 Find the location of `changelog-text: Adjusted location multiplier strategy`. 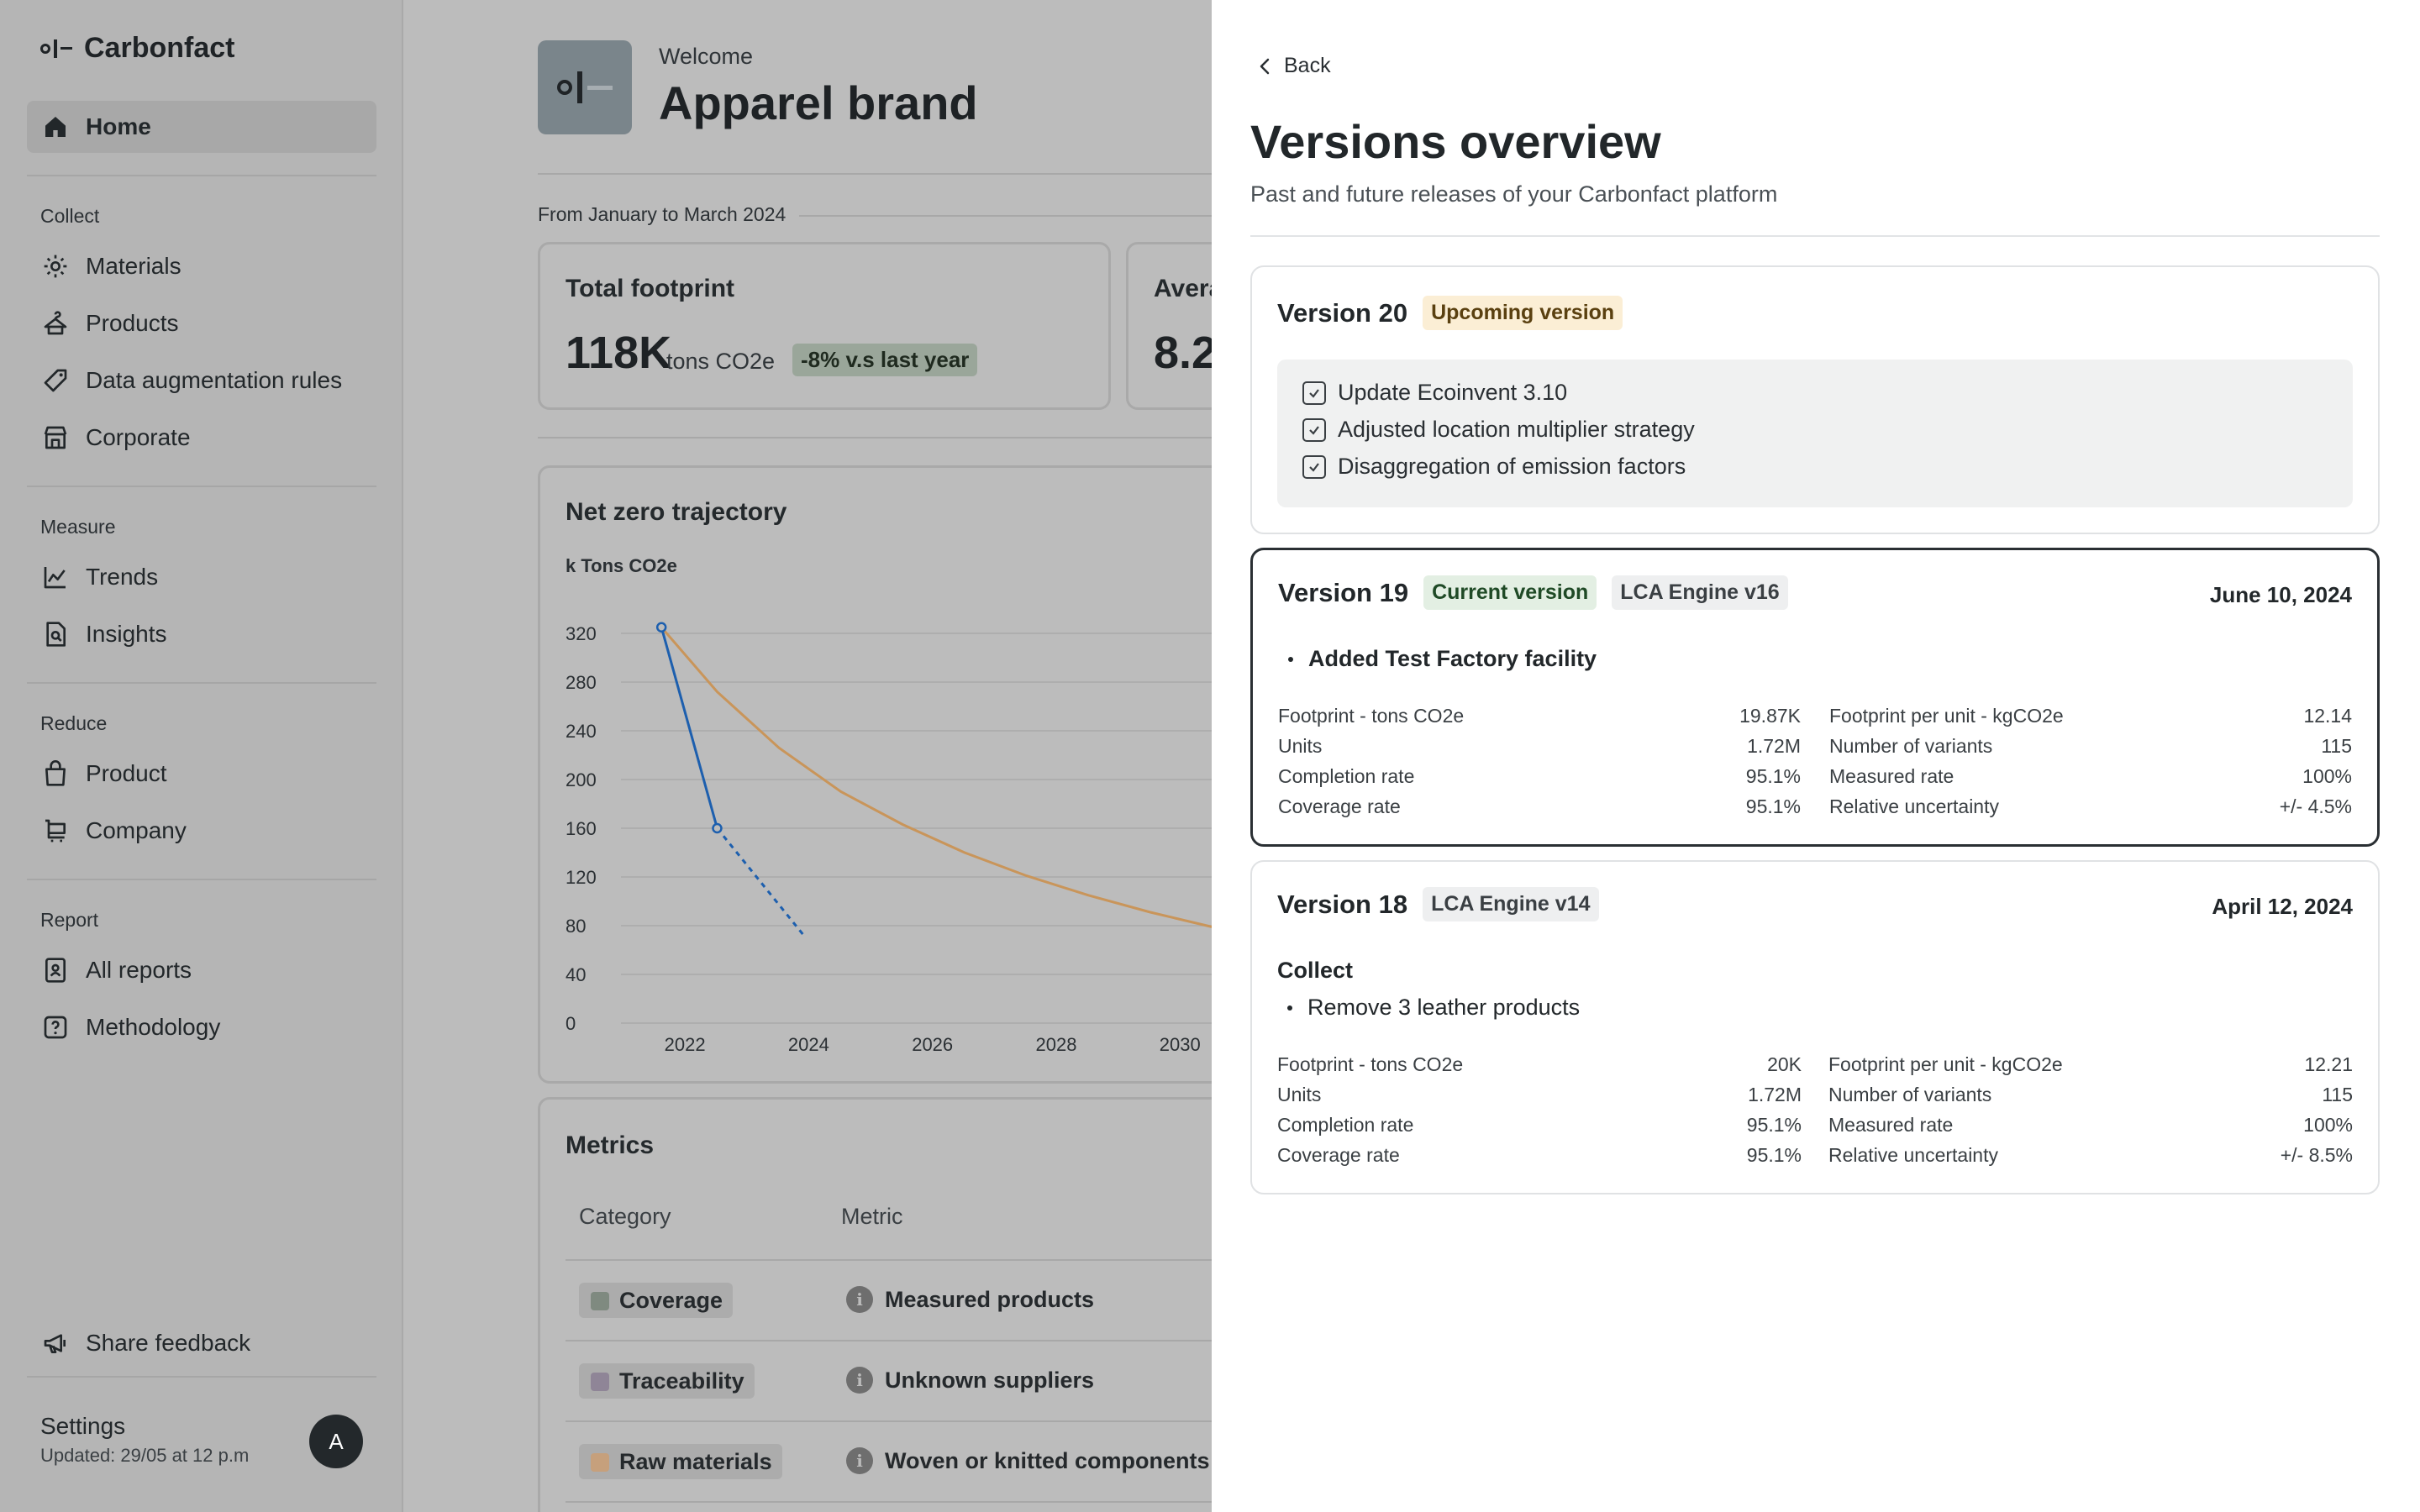

changelog-text: Adjusted location multiplier strategy is located at coordinates (1516, 429).